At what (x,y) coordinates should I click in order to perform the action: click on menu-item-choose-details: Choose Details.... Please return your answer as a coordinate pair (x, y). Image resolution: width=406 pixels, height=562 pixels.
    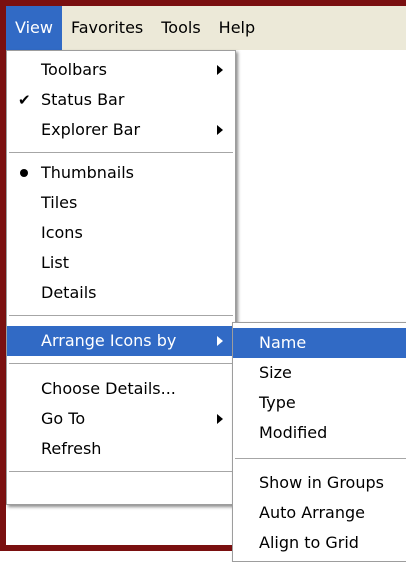
    Looking at the image, I should click on (121, 389).